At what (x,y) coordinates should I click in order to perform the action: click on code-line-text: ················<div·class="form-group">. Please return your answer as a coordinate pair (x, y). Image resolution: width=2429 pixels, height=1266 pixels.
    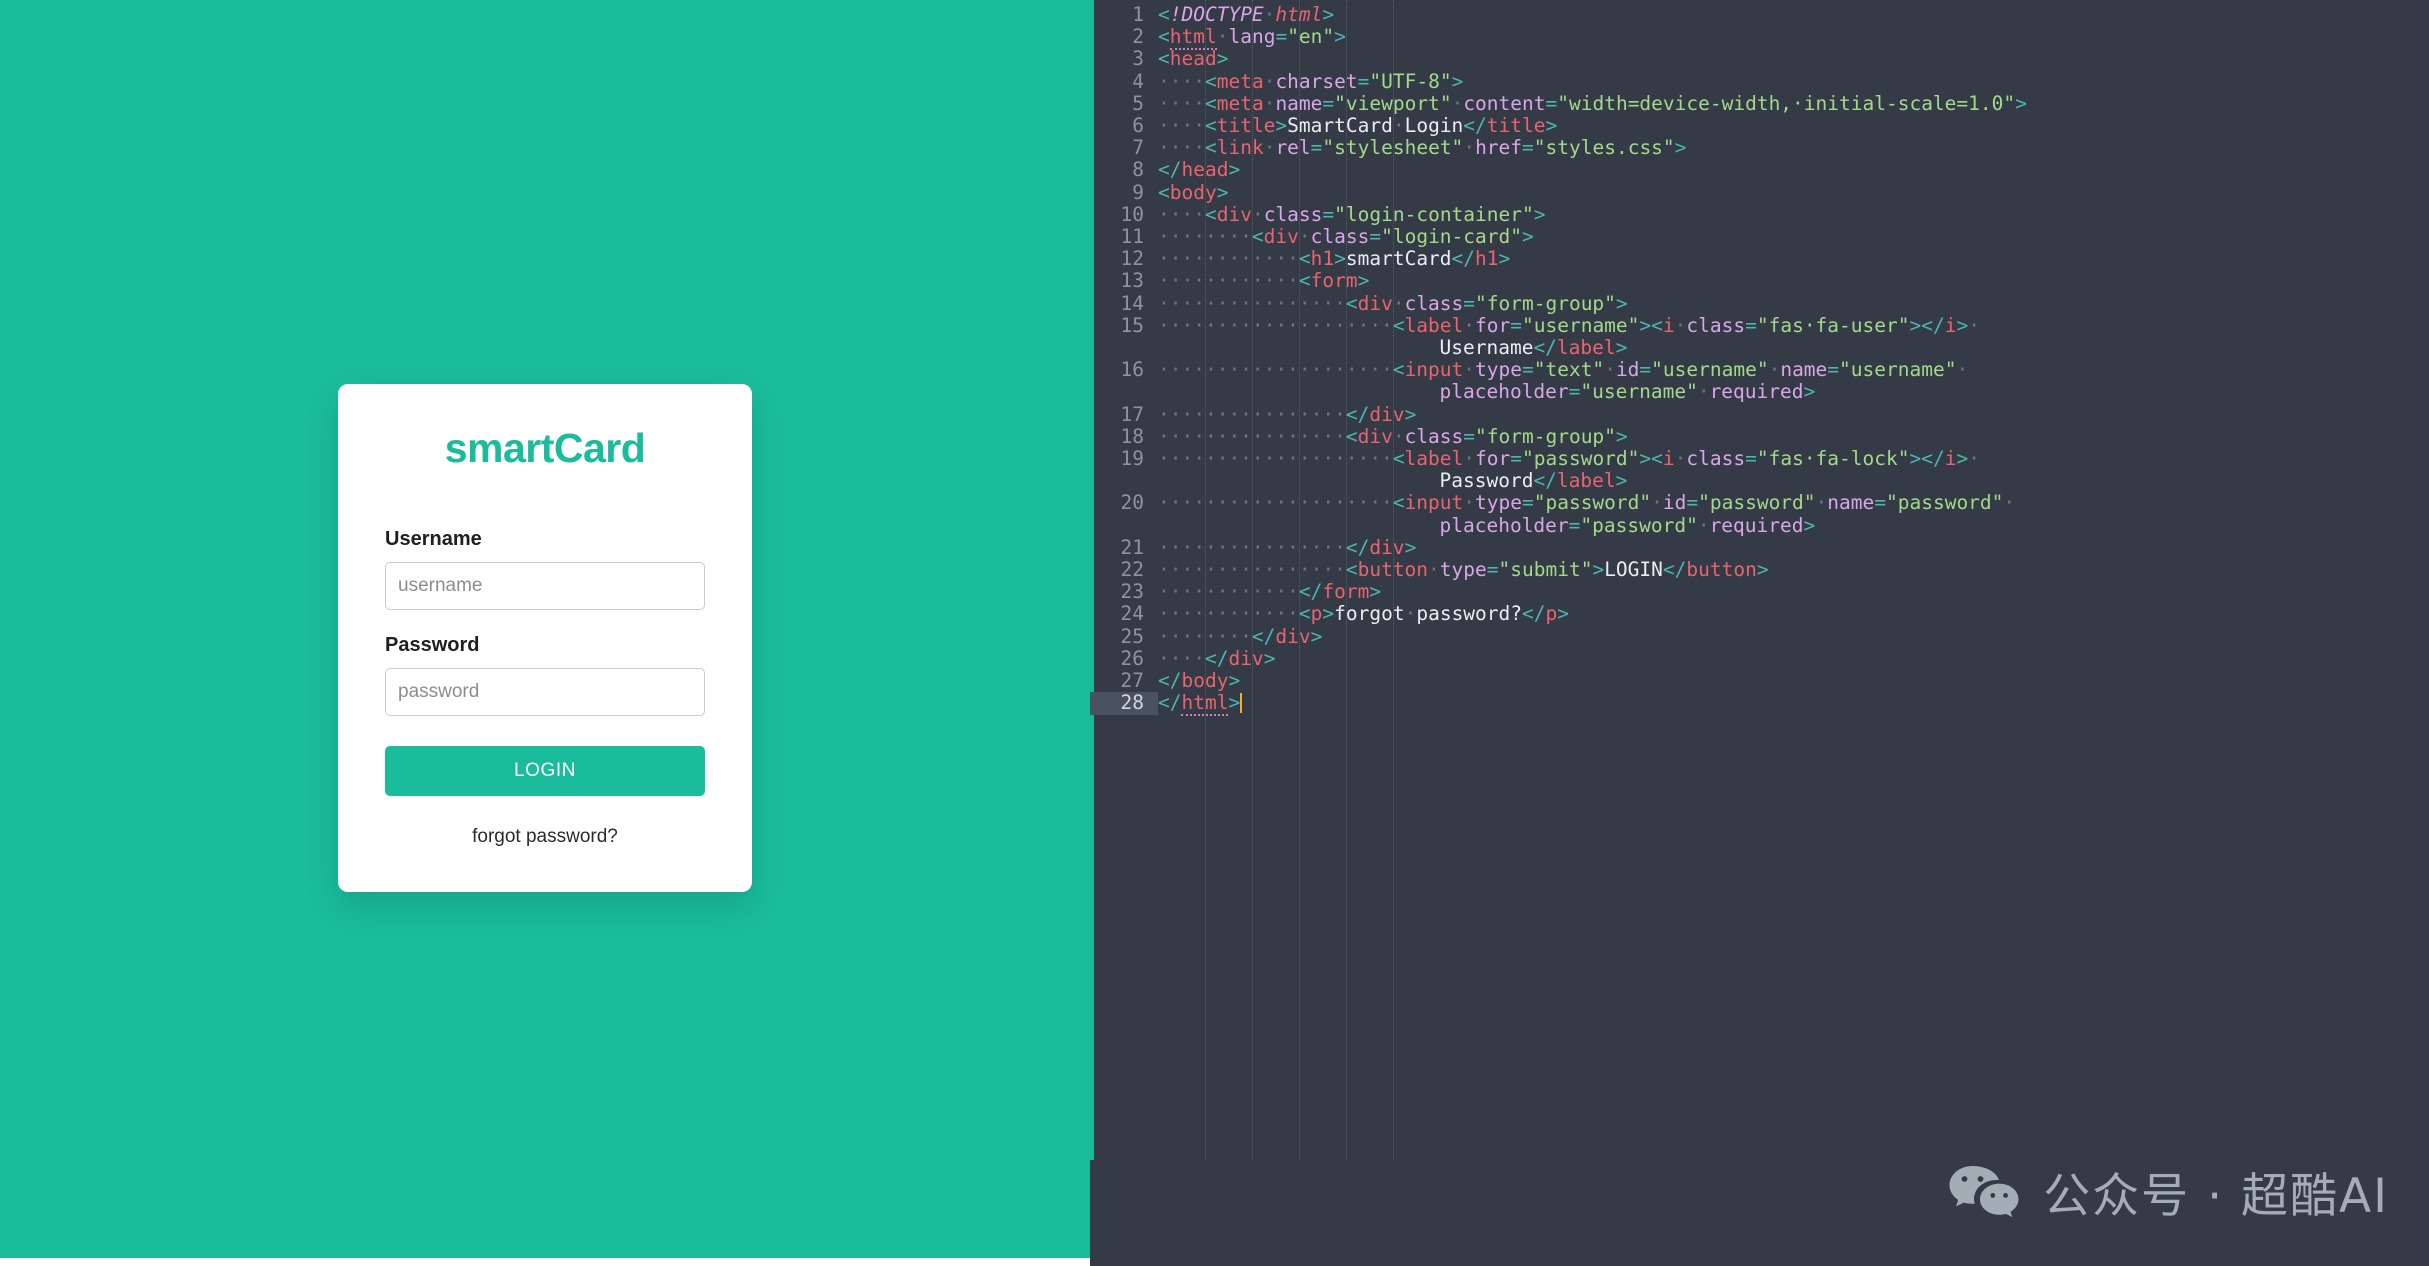
    Looking at the image, I should click on (1793, 436).